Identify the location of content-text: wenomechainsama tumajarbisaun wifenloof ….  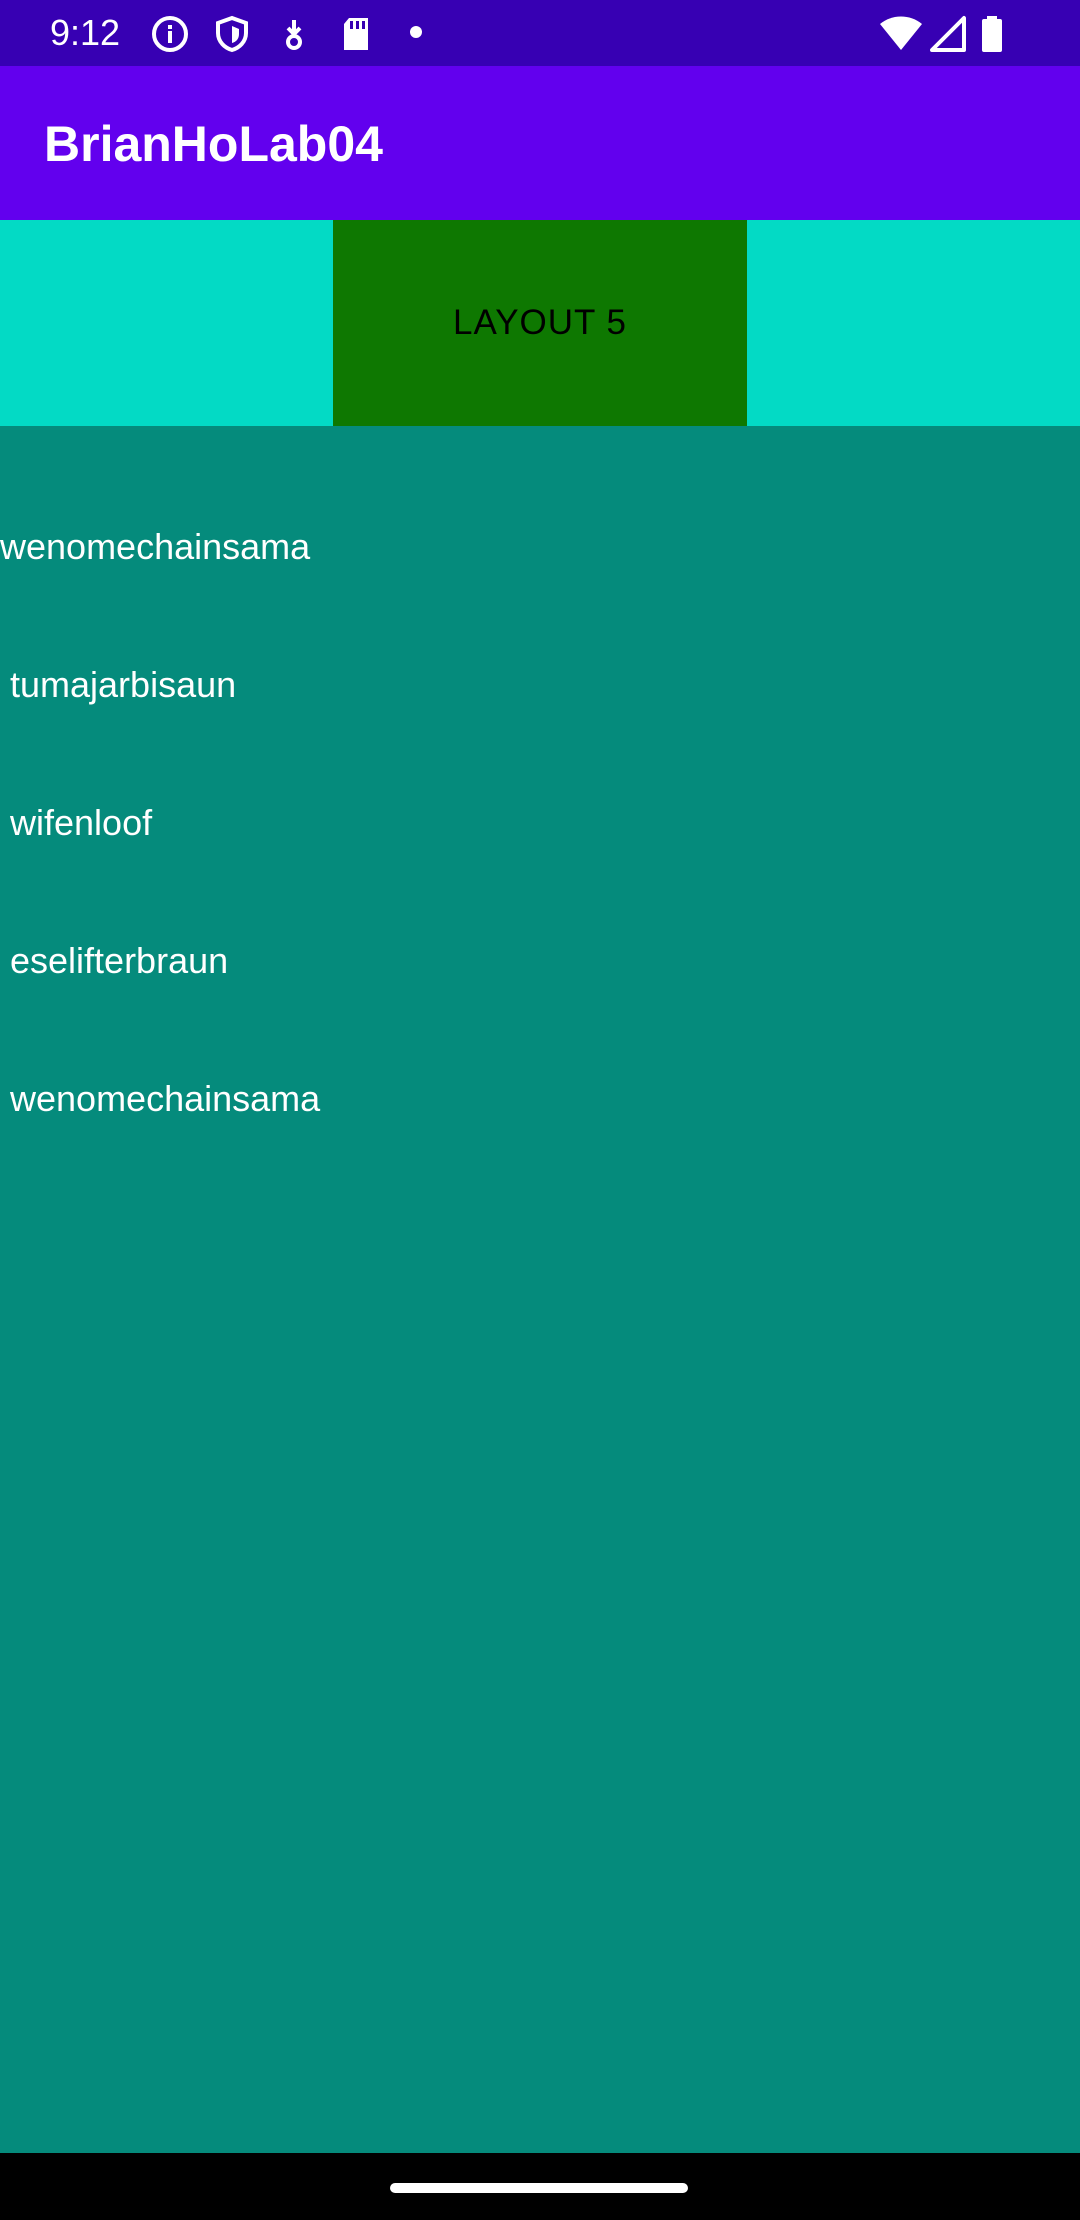
(160, 823).